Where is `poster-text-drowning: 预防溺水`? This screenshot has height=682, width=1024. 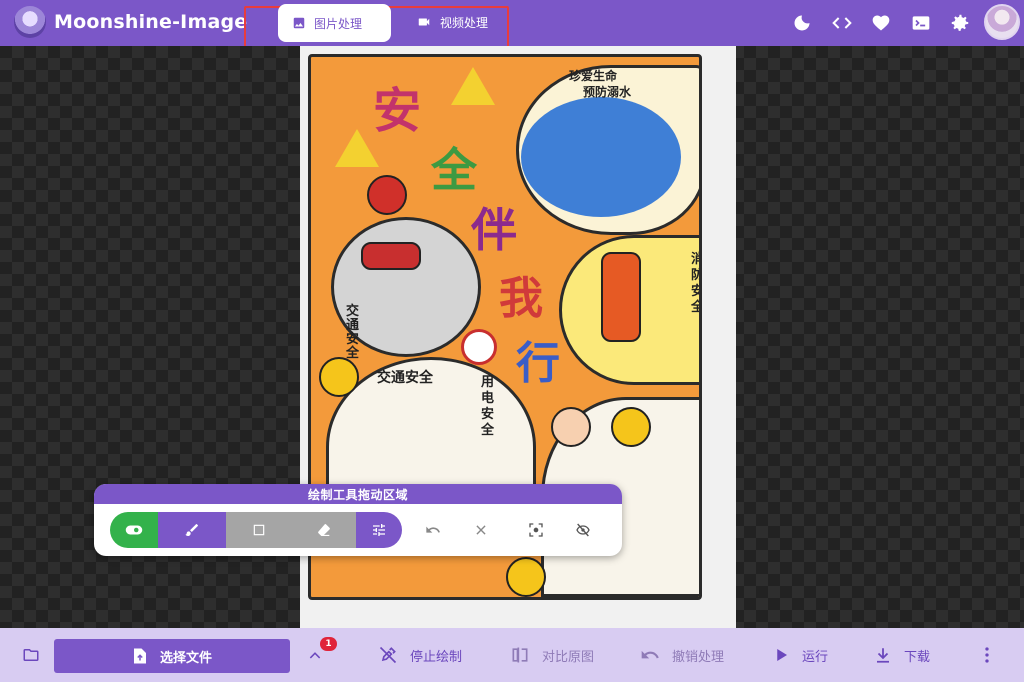
poster-text-drowning: 预防溺水 is located at coordinates (607, 92).